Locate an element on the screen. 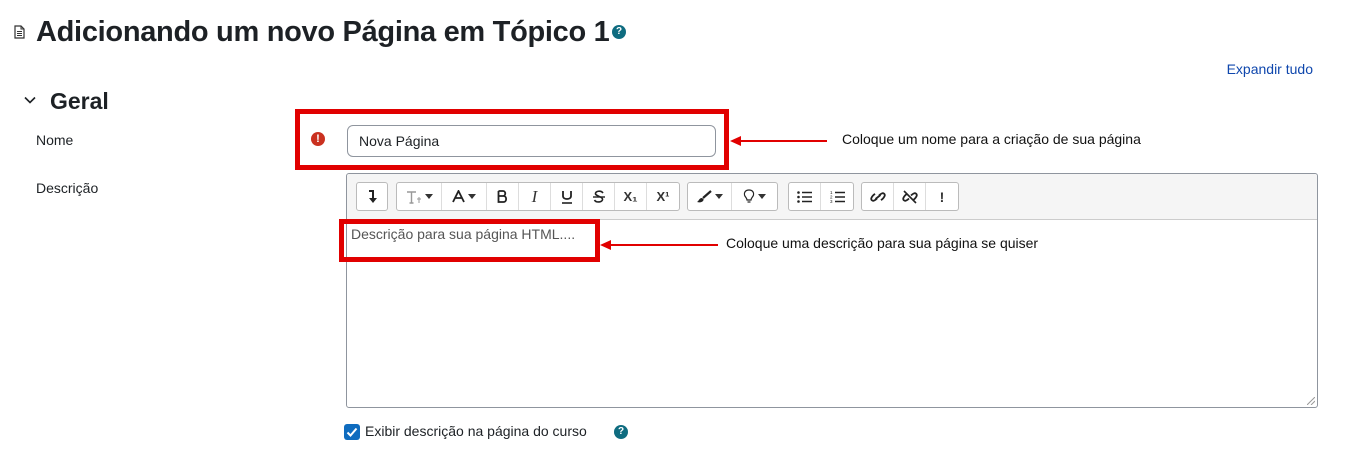  expand-all-link: Expandir tudo is located at coordinates (1270, 69).